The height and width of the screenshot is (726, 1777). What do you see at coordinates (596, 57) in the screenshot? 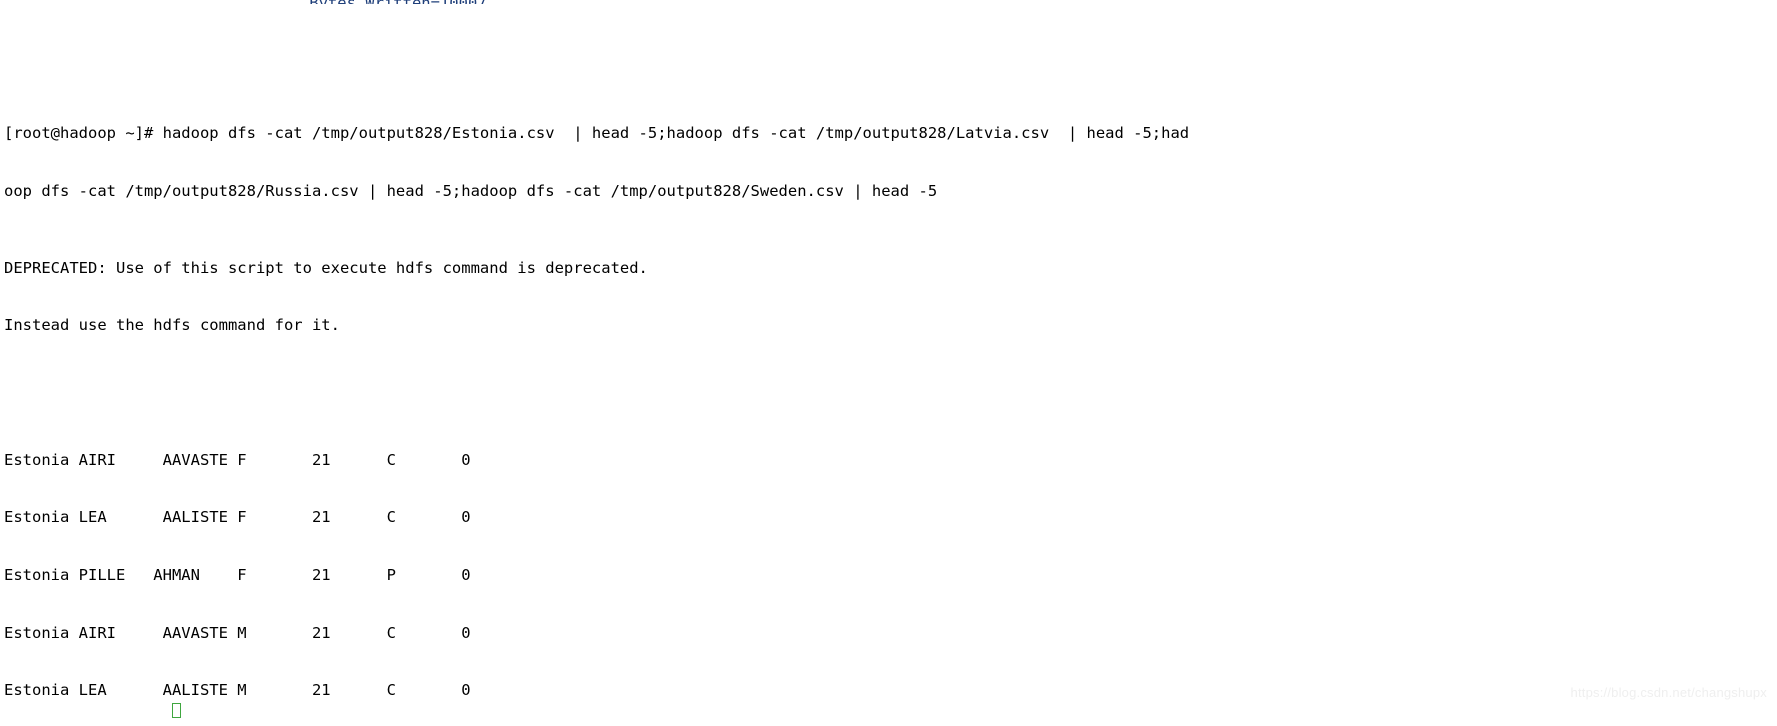
I see `spacer-row` at bounding box center [596, 57].